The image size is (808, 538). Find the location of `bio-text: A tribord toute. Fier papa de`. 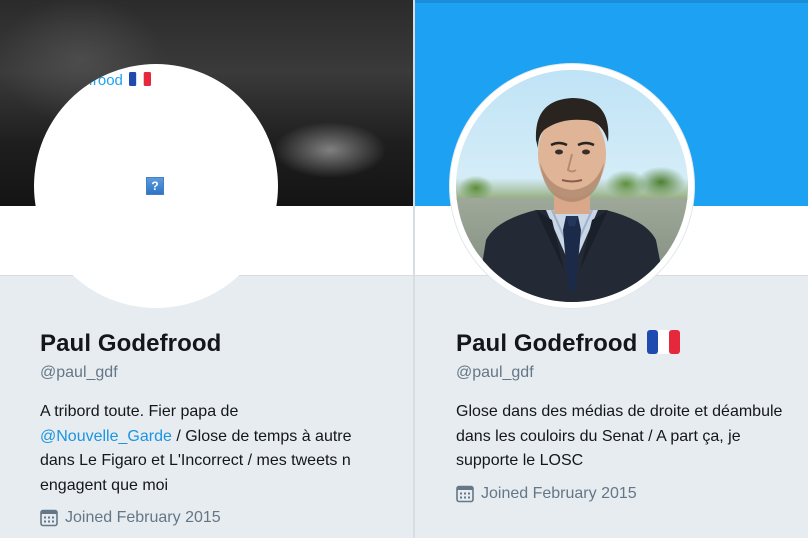

bio-text: A tribord toute. Fier papa de is located at coordinates (139, 411).